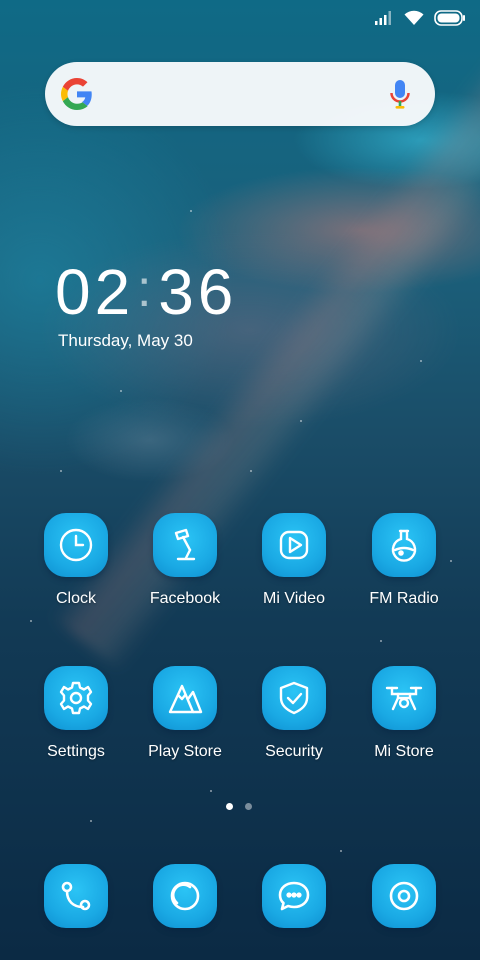 This screenshot has height=960, width=480. I want to click on clock-minutes: 36, so click(198, 292).